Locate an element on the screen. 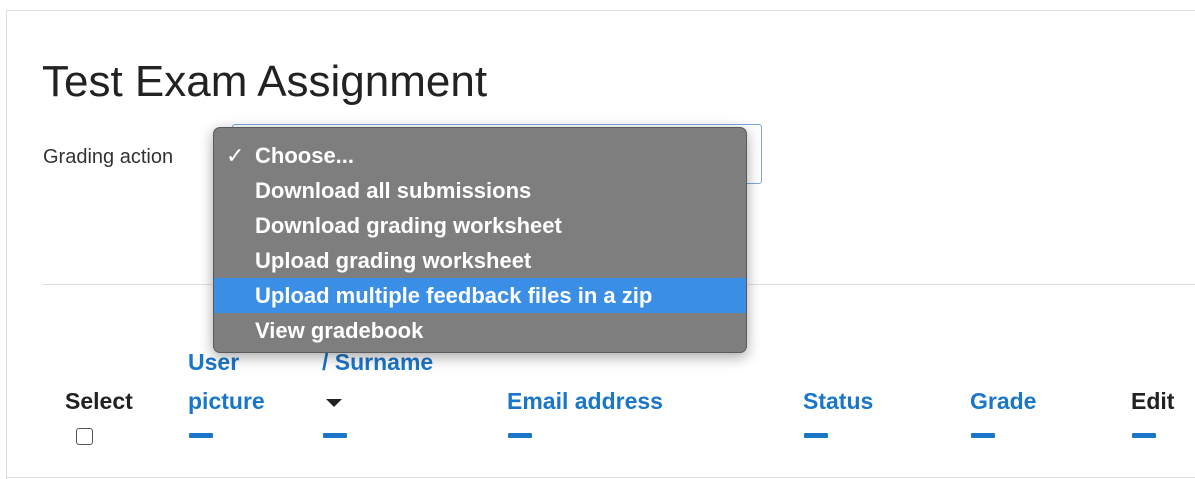  collapse-user-picture-icon is located at coordinates (201, 435).